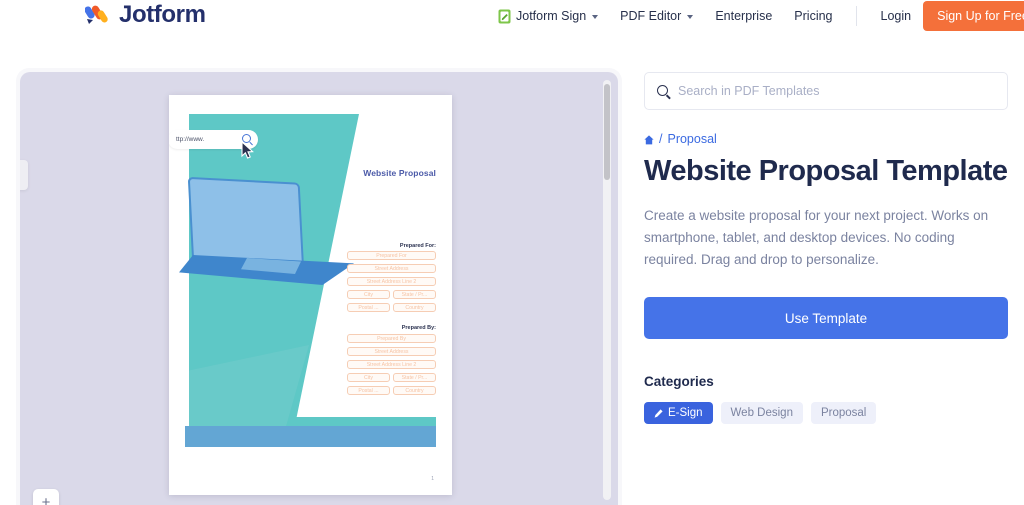 Image resolution: width=1024 pixels, height=505 pixels. I want to click on footer-blue-bar, so click(310, 436).